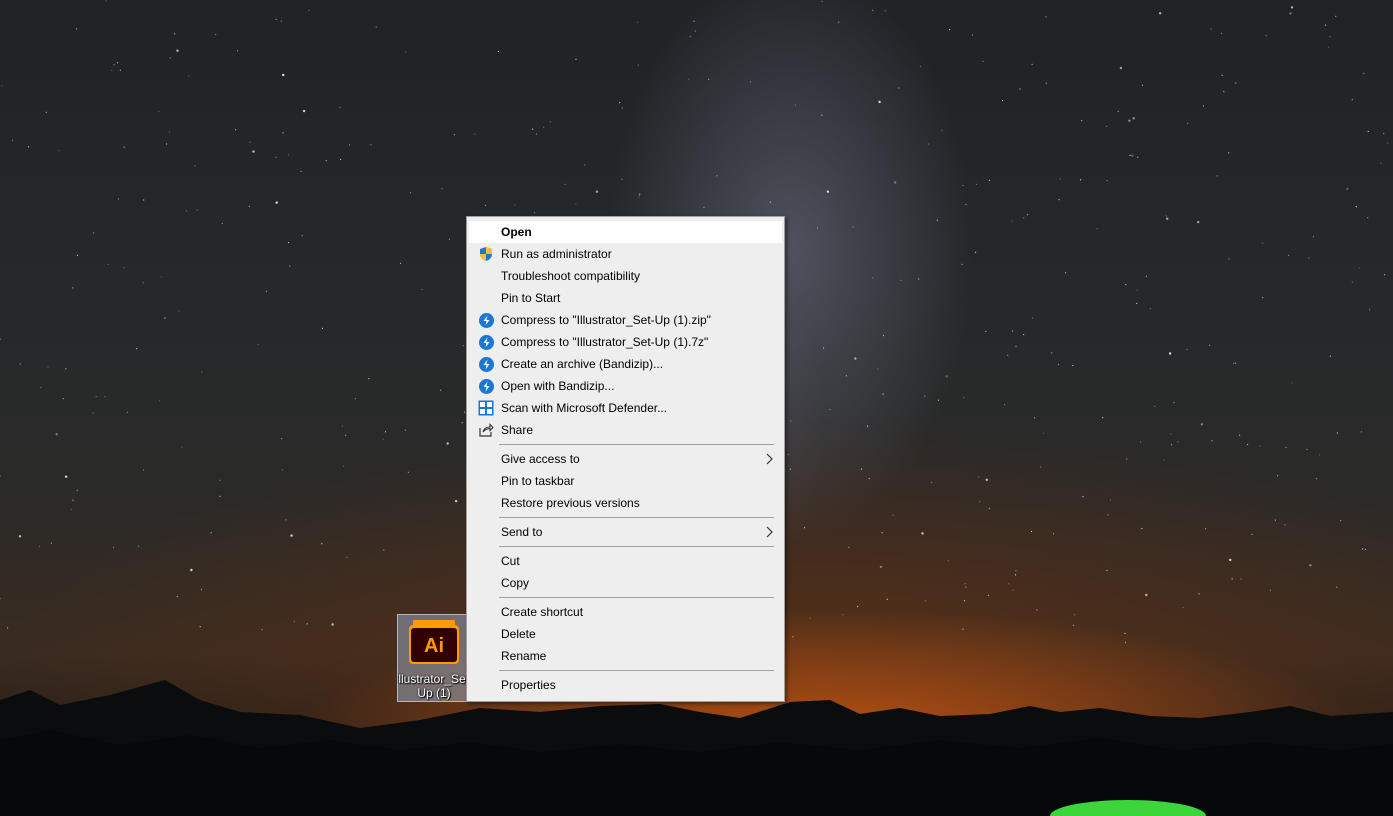 The image size is (1393, 816). I want to click on menu-item-label: Properties, so click(528, 685).